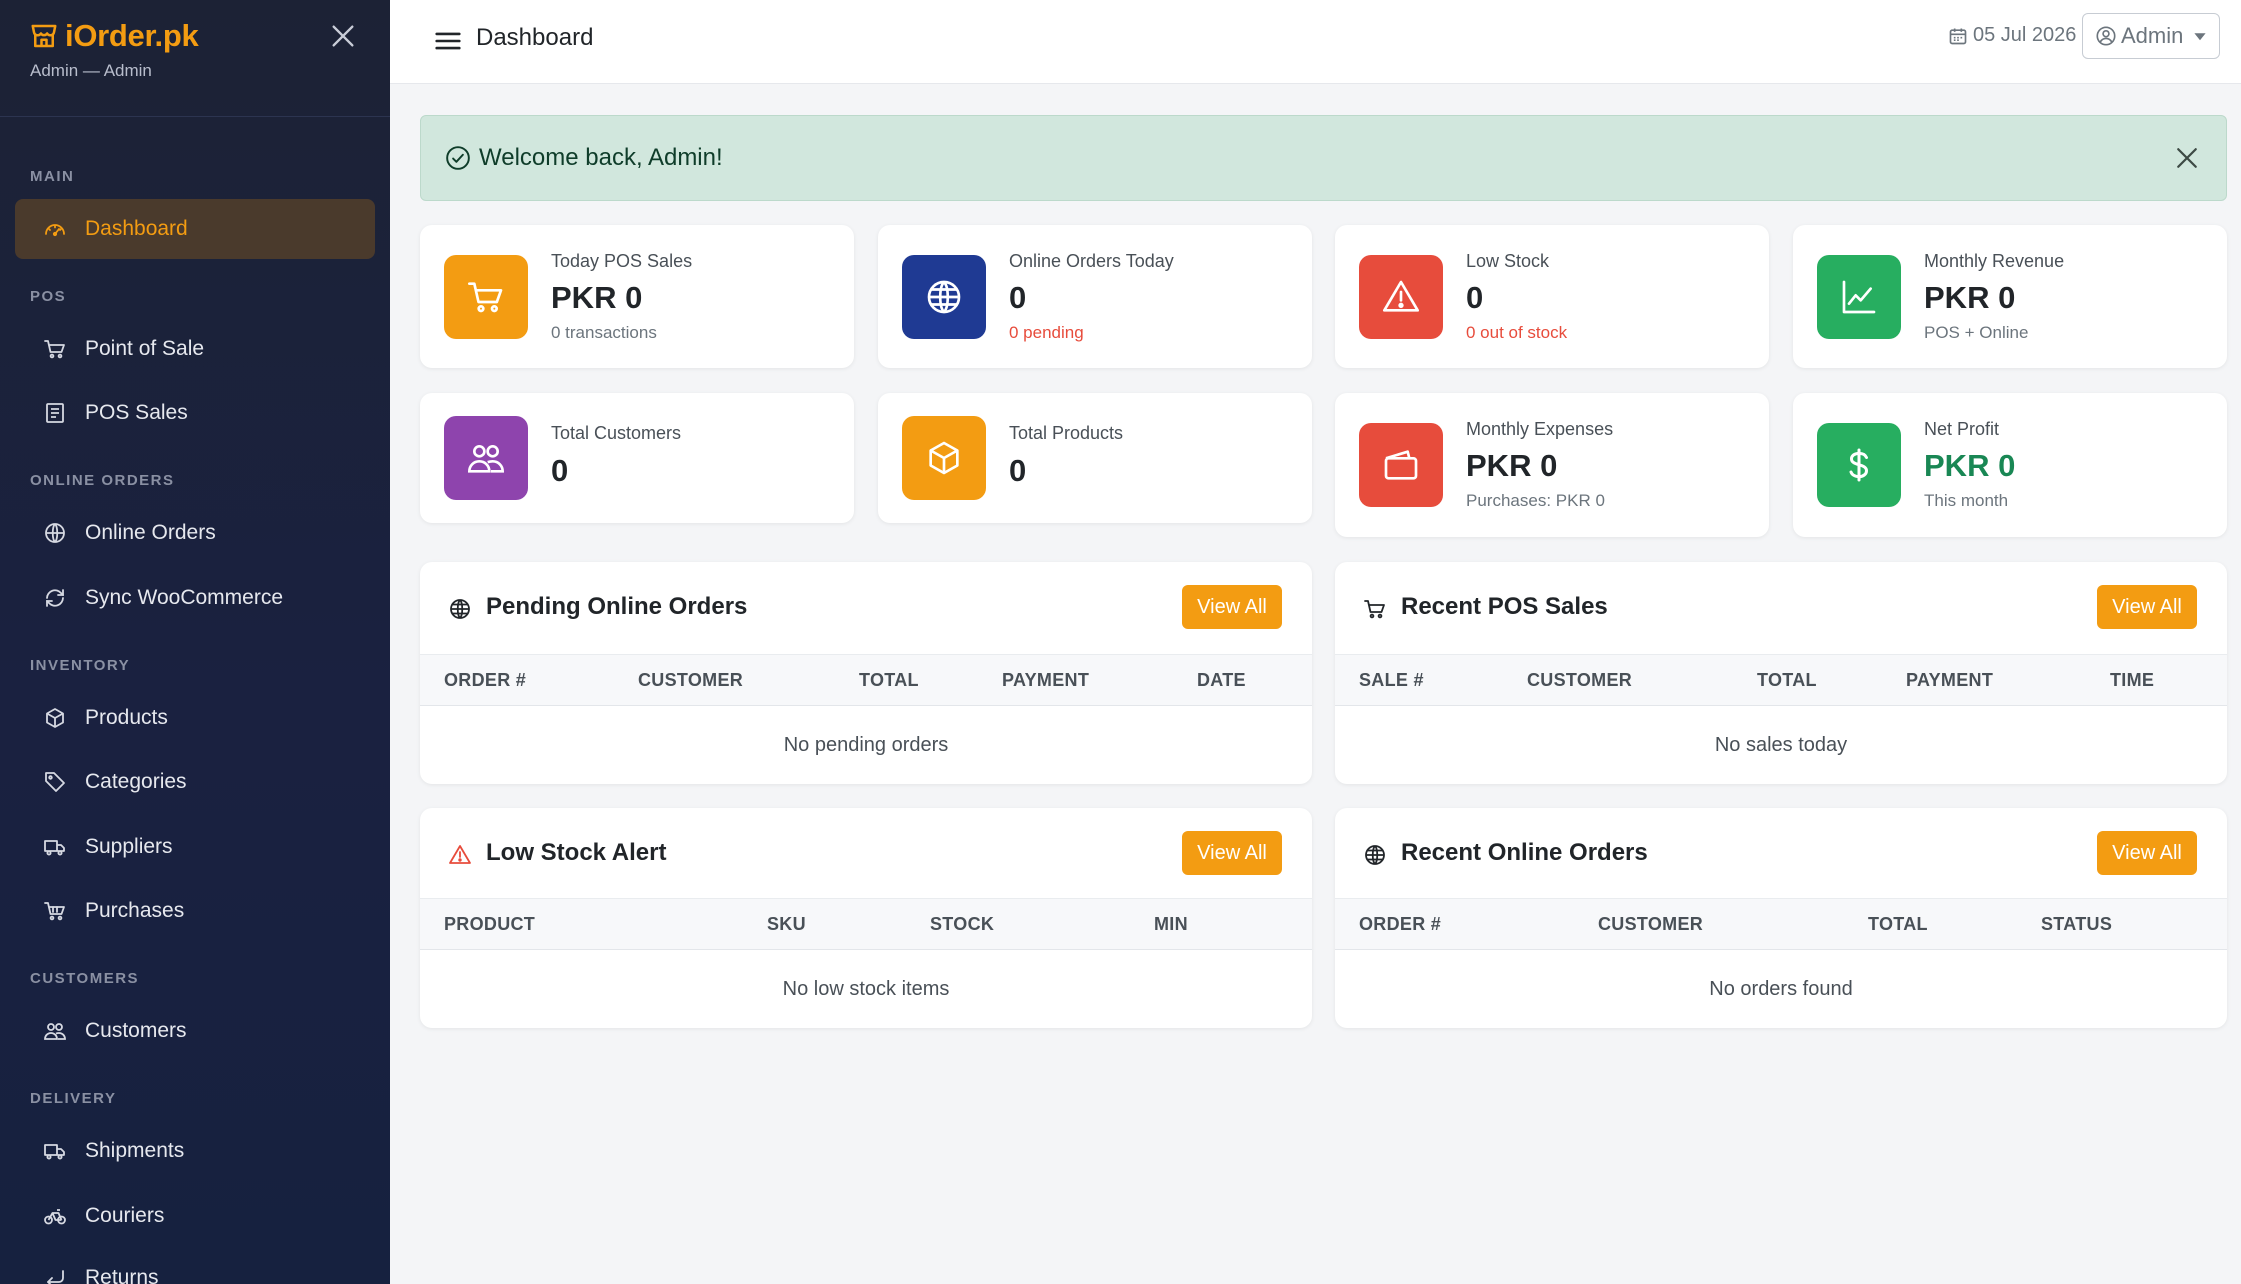 This screenshot has width=2241, height=1284. What do you see at coordinates (343, 36) in the screenshot?
I see `close-sidebar-icon` at bounding box center [343, 36].